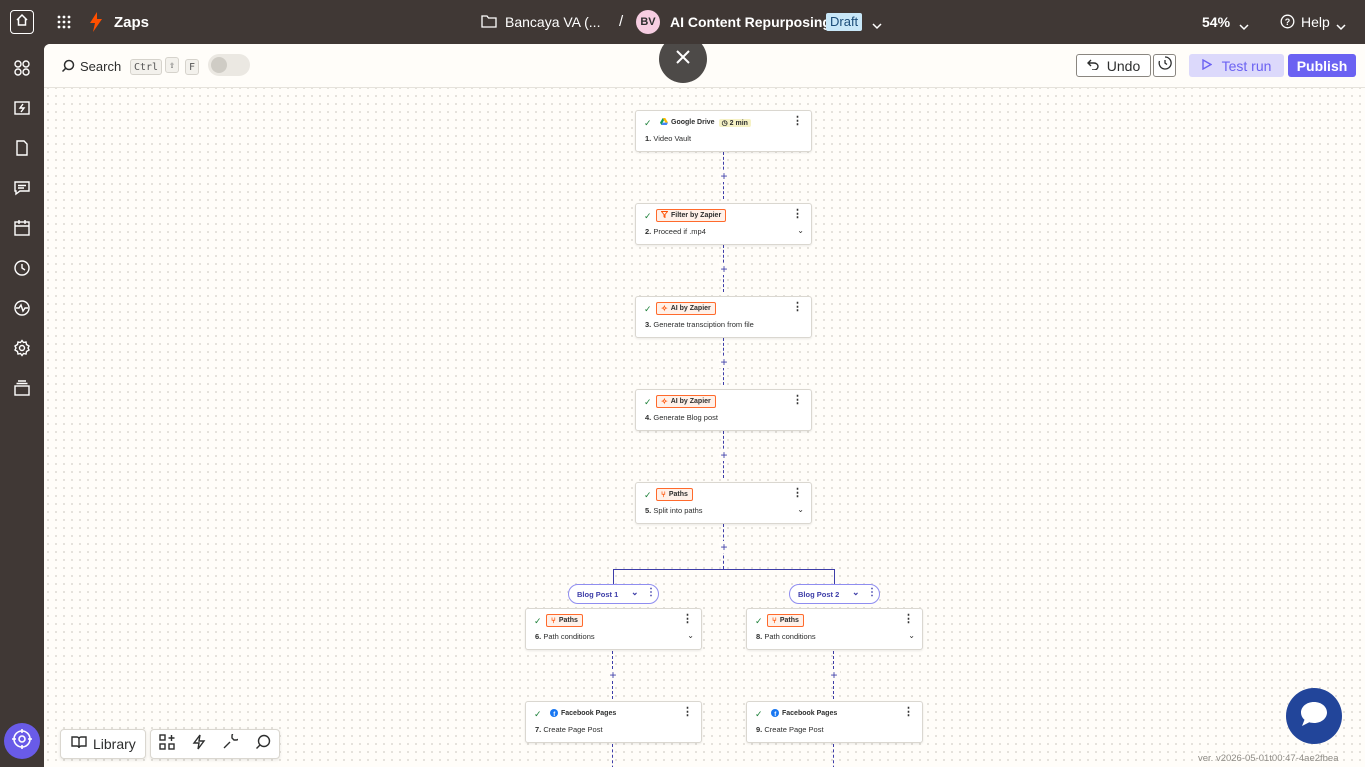 The width and height of the screenshot is (1365, 767). What do you see at coordinates (1315, 22) in the screenshot?
I see `help-button: Help` at bounding box center [1315, 22].